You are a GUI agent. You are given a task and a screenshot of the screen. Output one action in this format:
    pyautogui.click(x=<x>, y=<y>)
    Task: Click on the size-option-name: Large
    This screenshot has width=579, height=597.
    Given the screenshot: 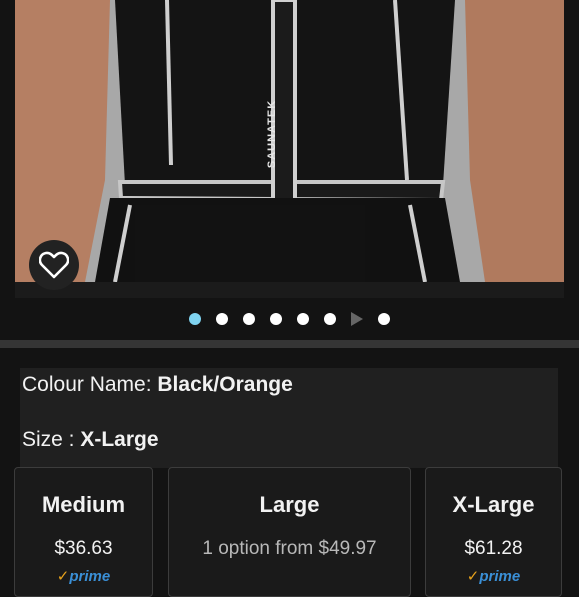 What is the action you would take?
    pyautogui.click(x=289, y=504)
    